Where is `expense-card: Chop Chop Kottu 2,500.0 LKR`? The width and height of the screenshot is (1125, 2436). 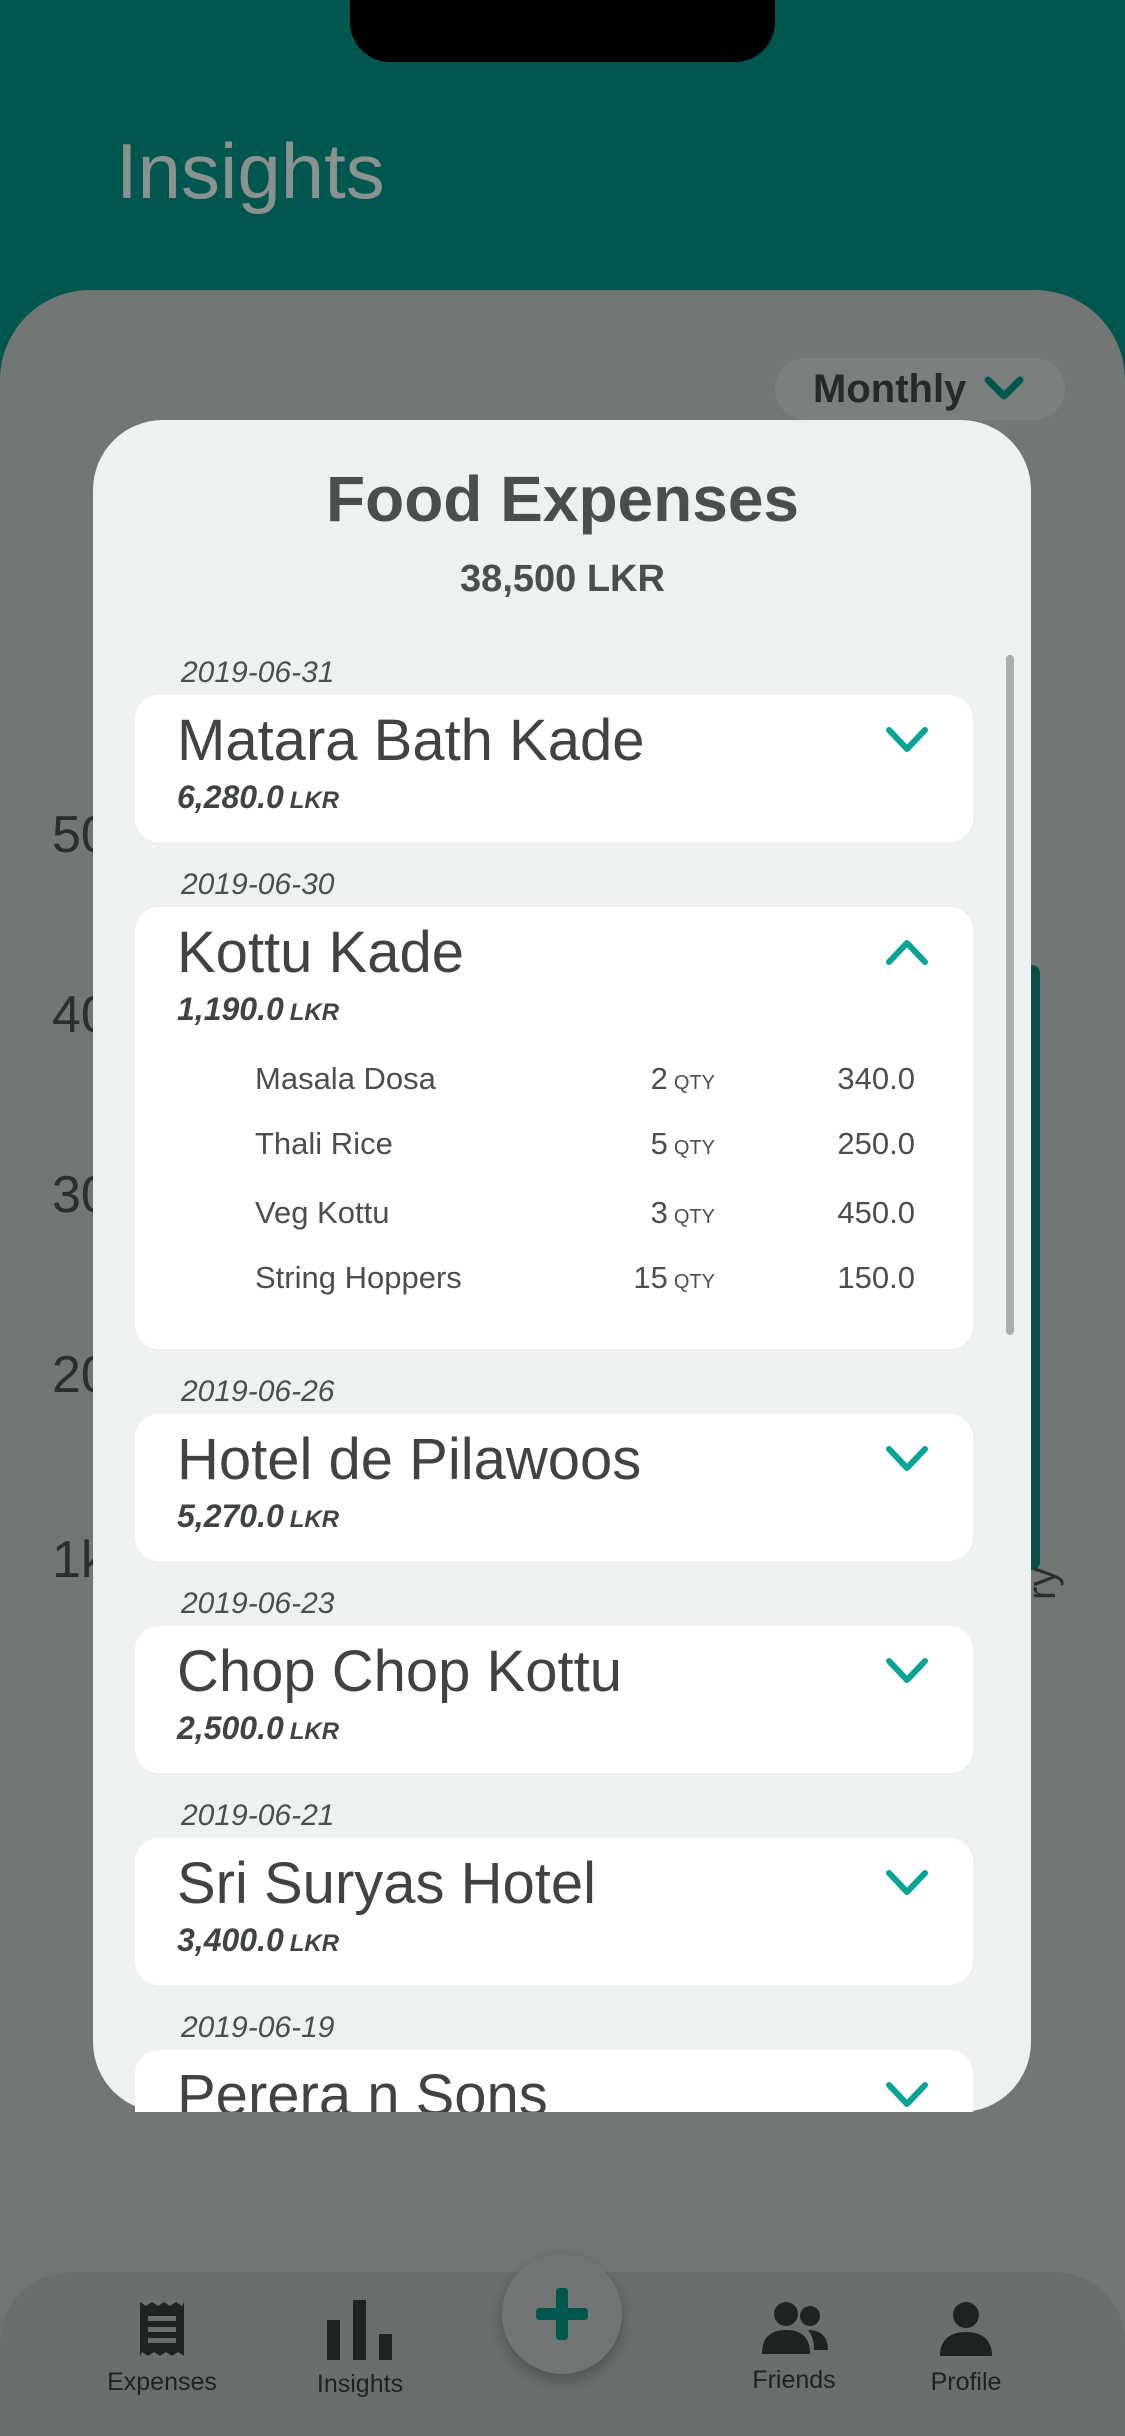
expense-card: Chop Chop Kottu 2,500.0 LKR is located at coordinates (554, 1699).